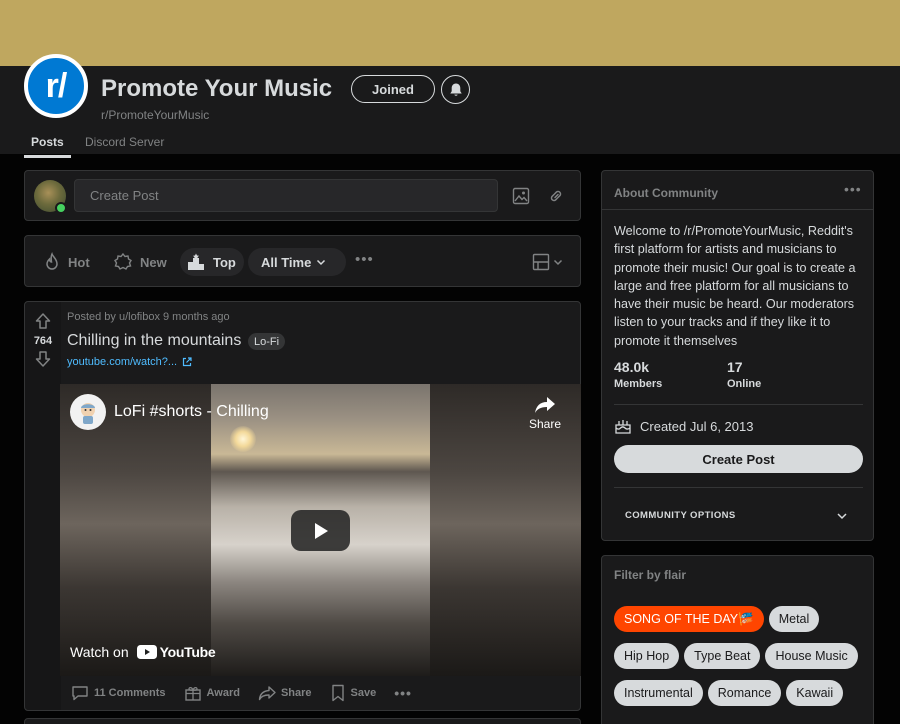 The height and width of the screenshot is (724, 900). I want to click on tab-posts: Posts, so click(47, 146).